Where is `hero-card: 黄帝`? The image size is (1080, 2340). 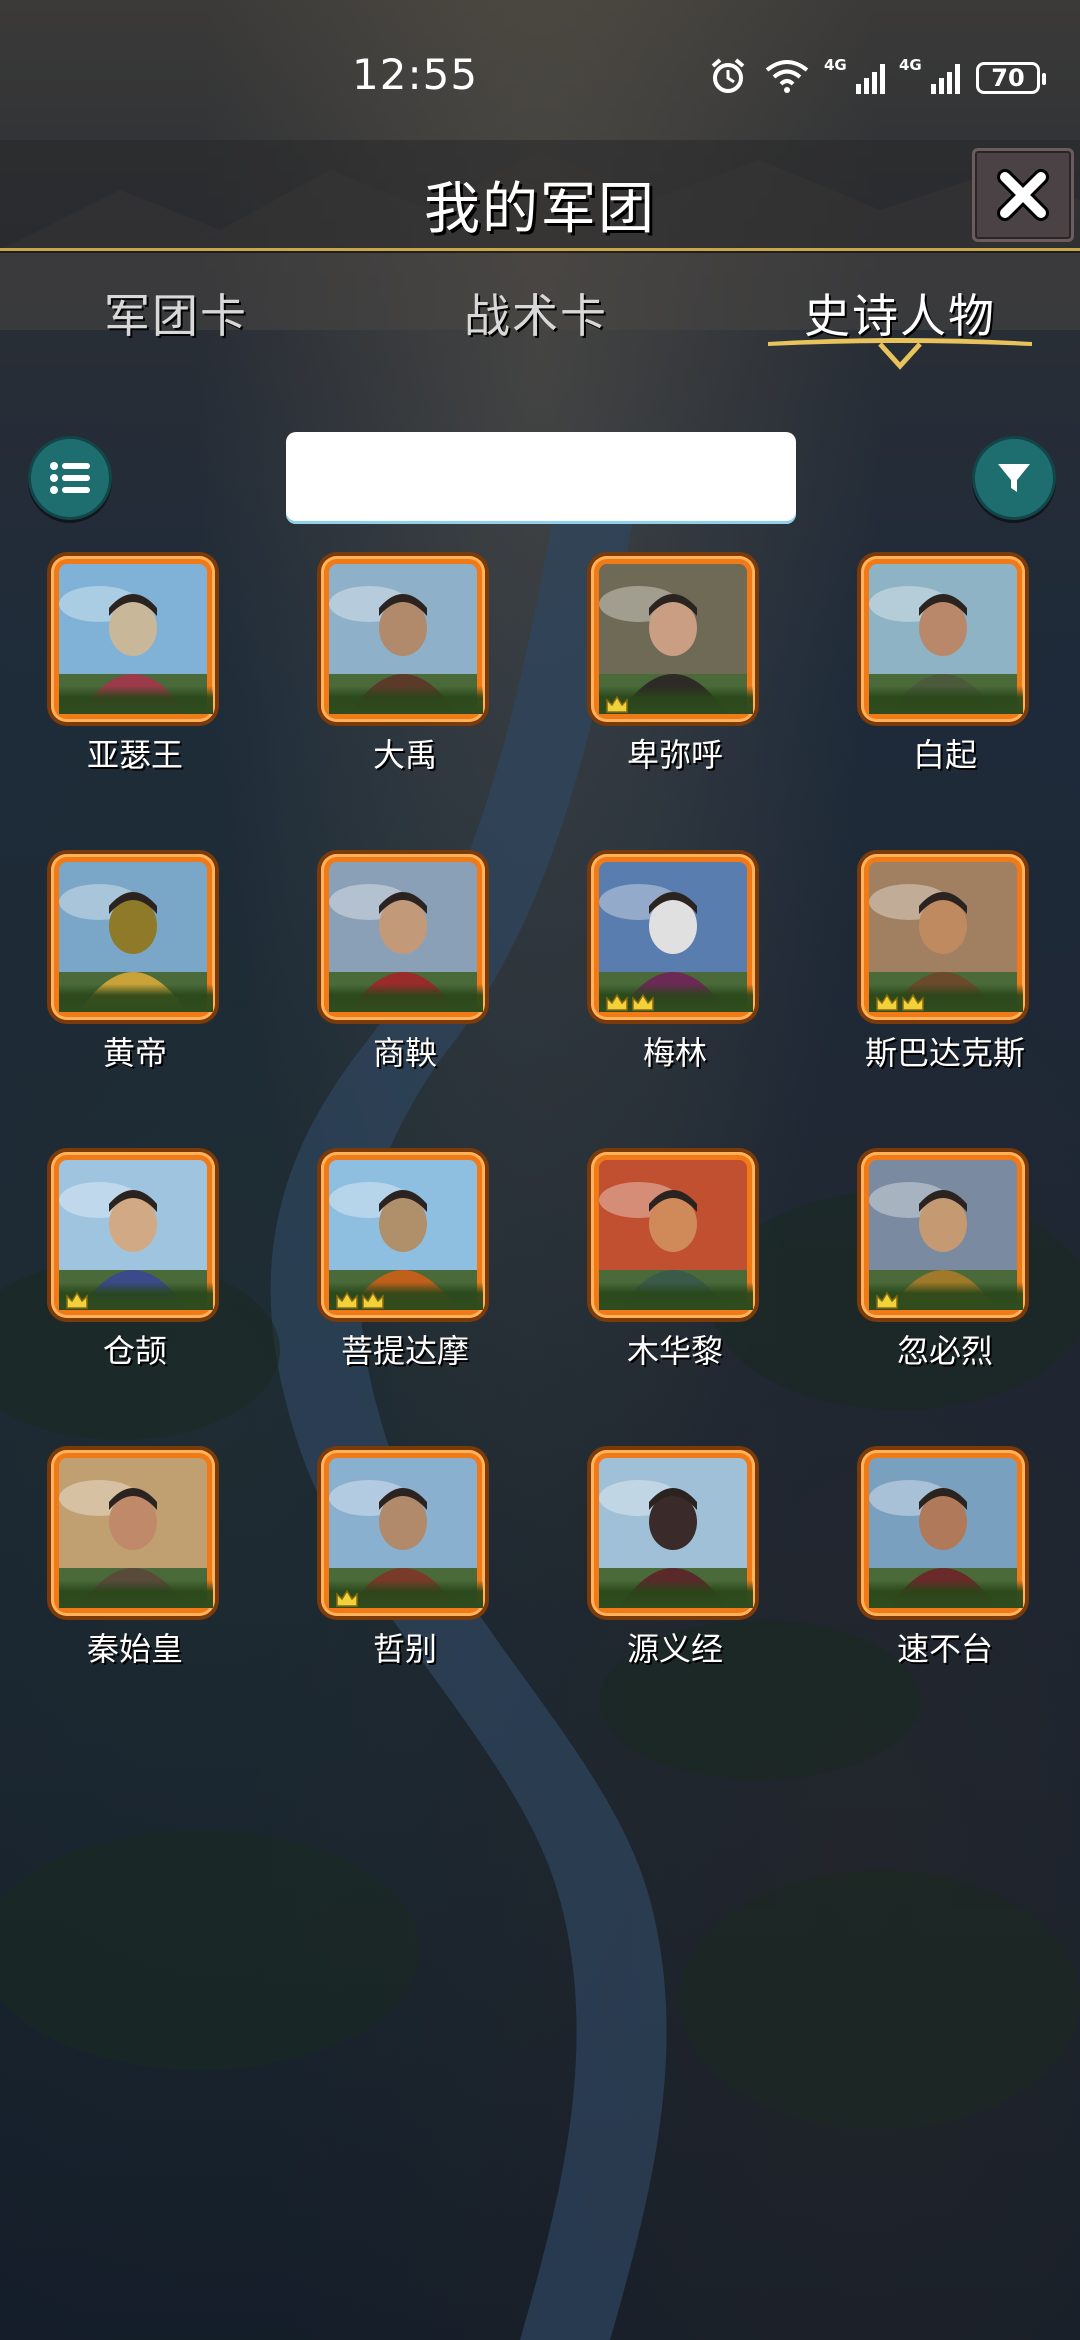 hero-card: 黄帝 is located at coordinates (135, 974).